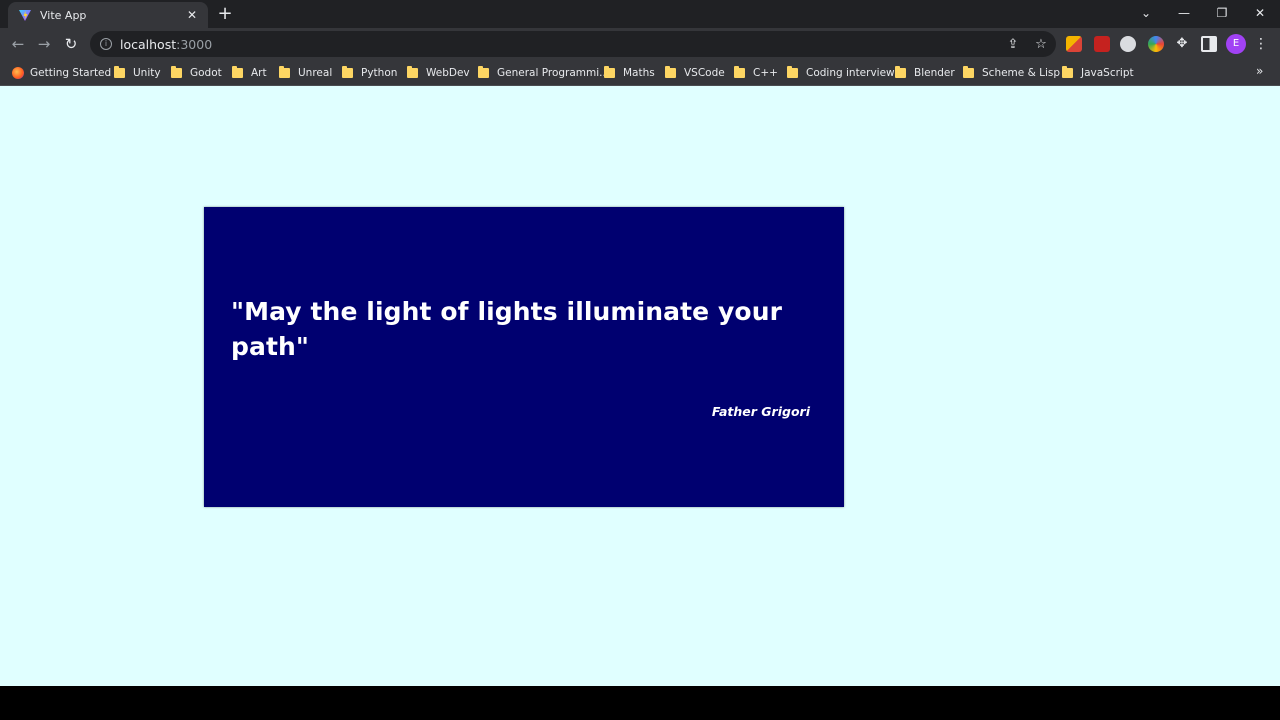 The image size is (1280, 720). What do you see at coordinates (18, 44) in the screenshot?
I see `back-arrow-icon: ←` at bounding box center [18, 44].